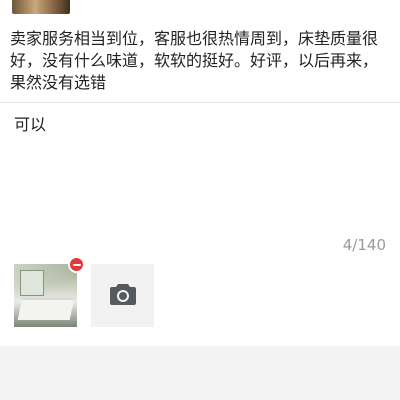 The width and height of the screenshot is (400, 400). I want to click on minus-circle-icon, so click(76, 264).